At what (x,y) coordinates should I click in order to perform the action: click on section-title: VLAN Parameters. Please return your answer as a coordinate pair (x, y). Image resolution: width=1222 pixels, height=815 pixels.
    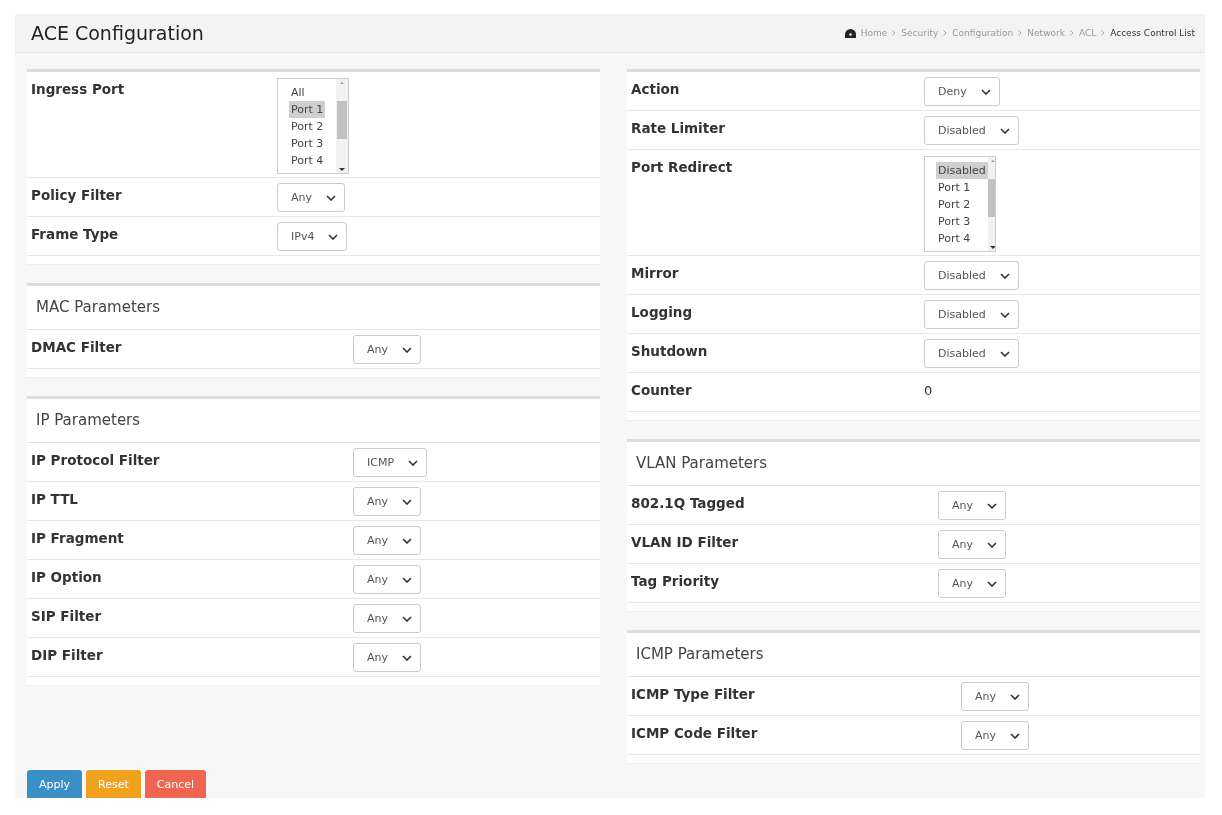
    Looking at the image, I should click on (913, 464).